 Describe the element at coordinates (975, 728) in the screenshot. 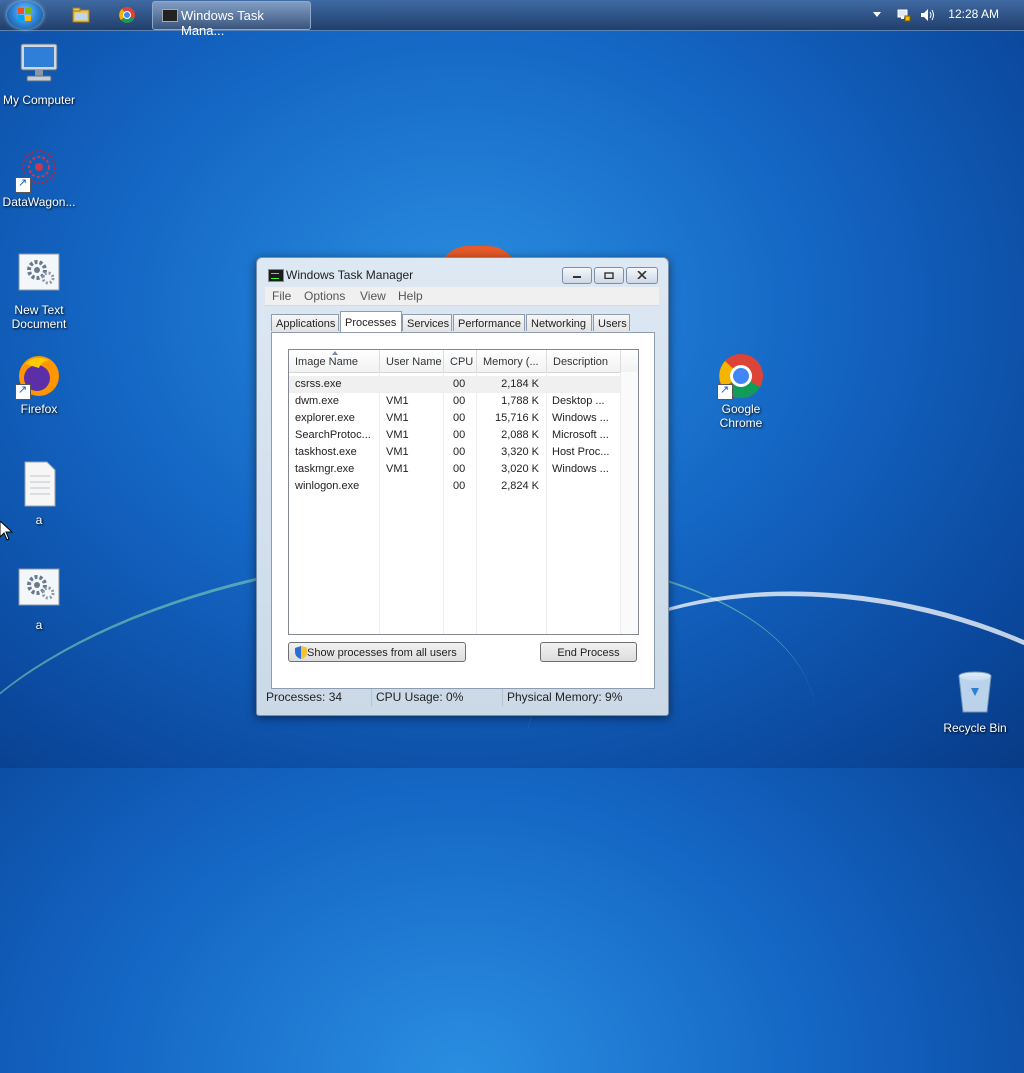

I see `desktop-icon-label: Recycle Bin` at that location.